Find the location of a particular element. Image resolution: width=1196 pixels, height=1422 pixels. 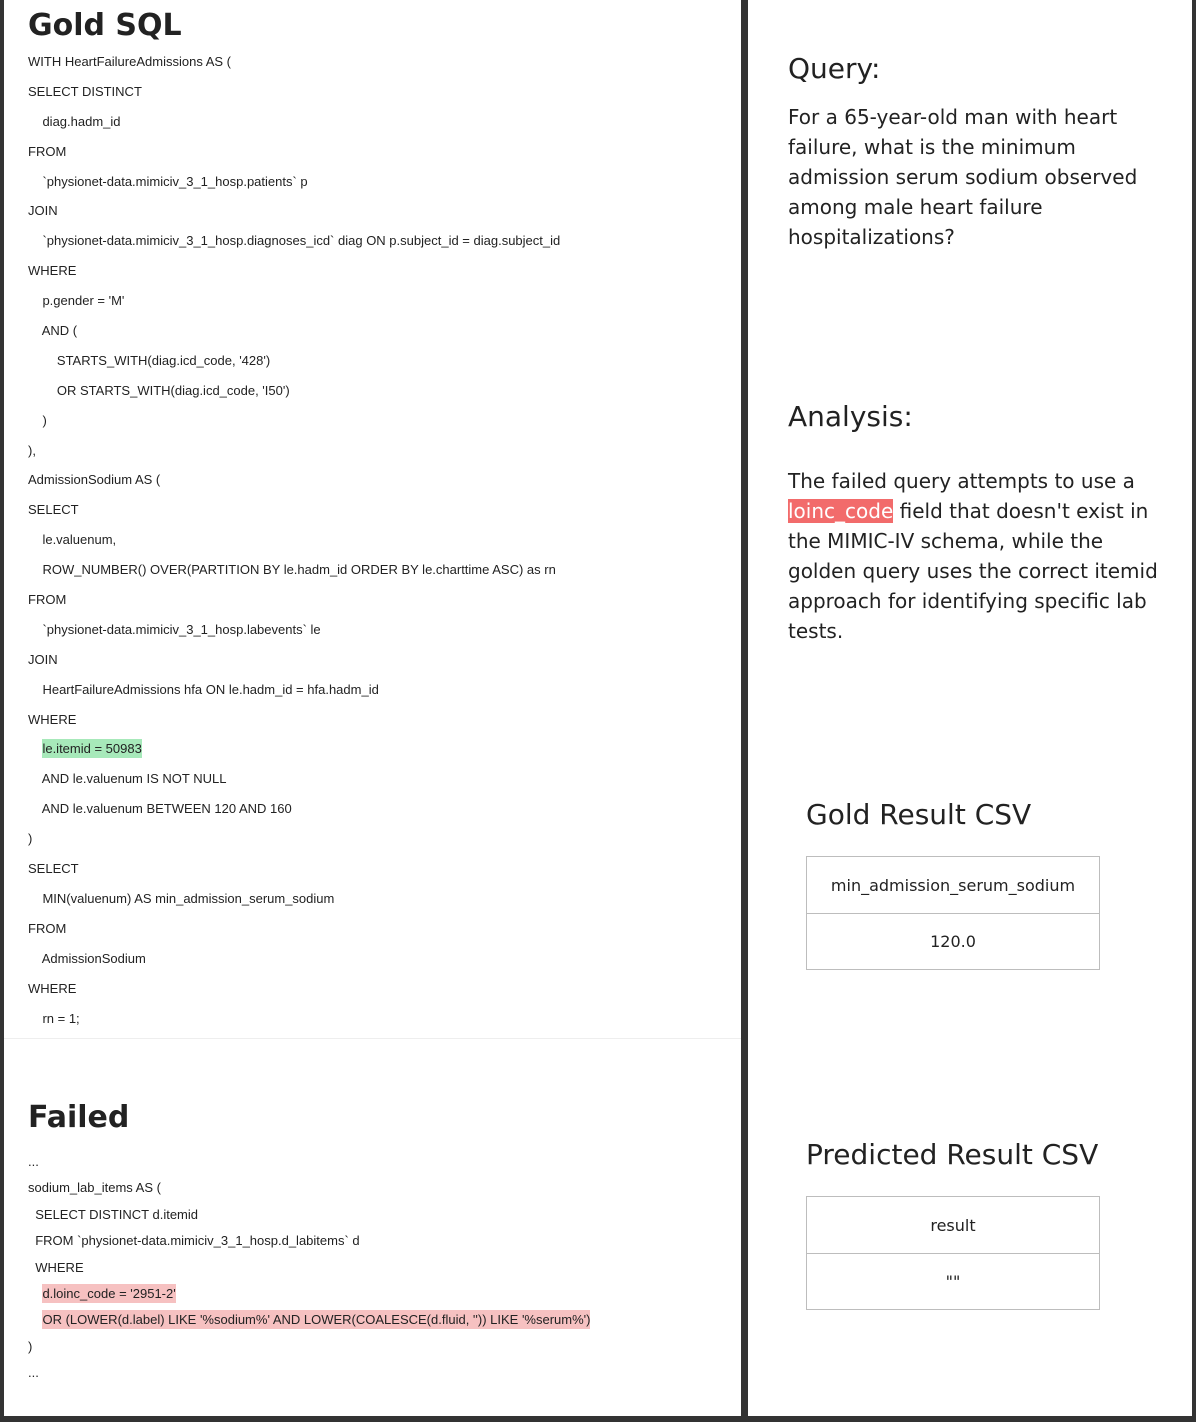

gold-code-line: AND ( is located at coordinates (294, 331).